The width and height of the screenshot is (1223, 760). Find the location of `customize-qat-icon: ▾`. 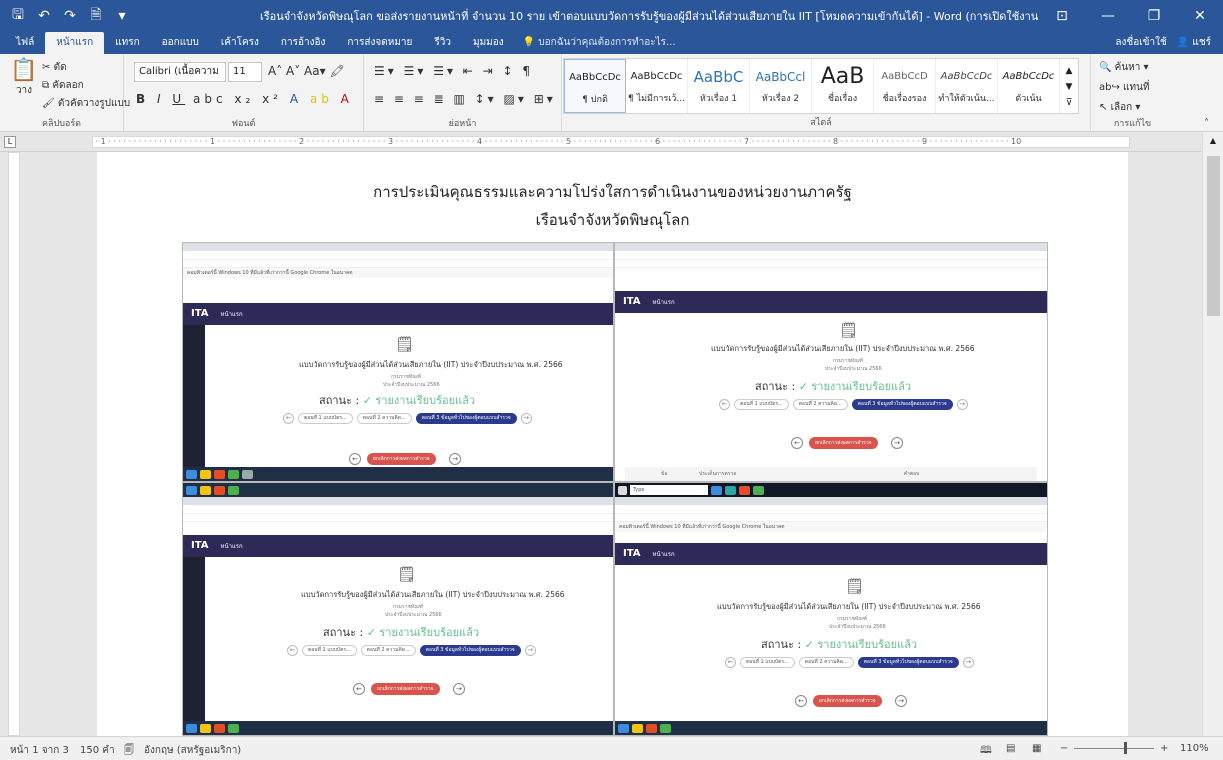

customize-qat-icon: ▾ is located at coordinates (122, 16).